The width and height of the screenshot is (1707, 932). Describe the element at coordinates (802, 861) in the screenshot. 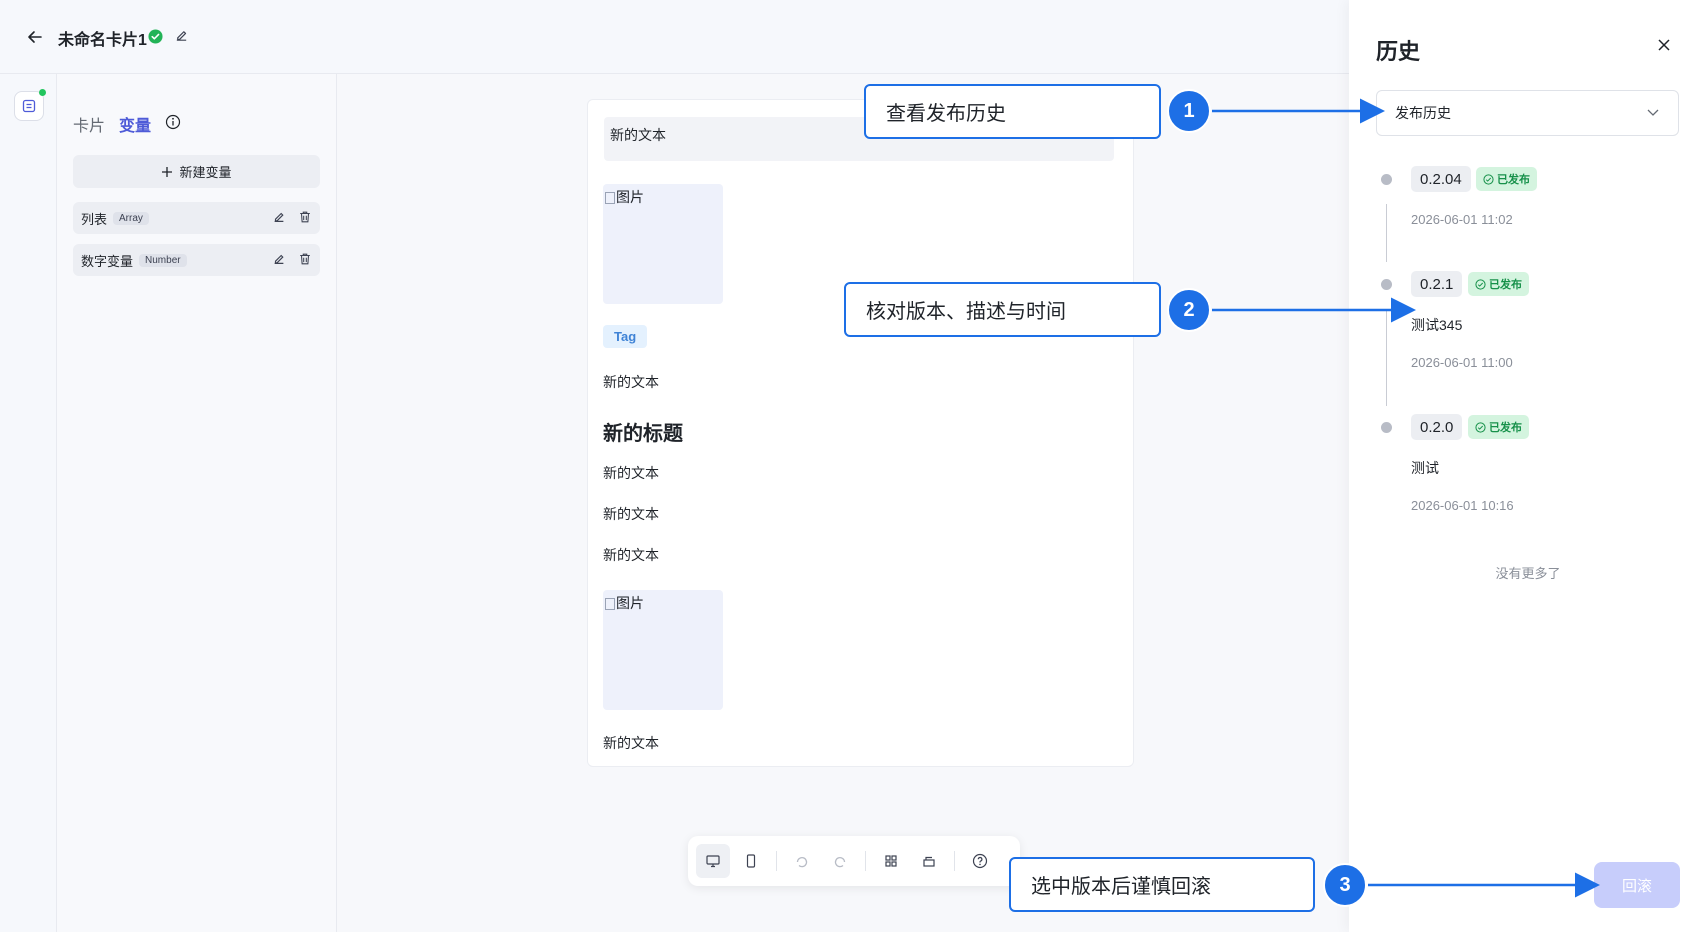

I see `undo-icon` at that location.